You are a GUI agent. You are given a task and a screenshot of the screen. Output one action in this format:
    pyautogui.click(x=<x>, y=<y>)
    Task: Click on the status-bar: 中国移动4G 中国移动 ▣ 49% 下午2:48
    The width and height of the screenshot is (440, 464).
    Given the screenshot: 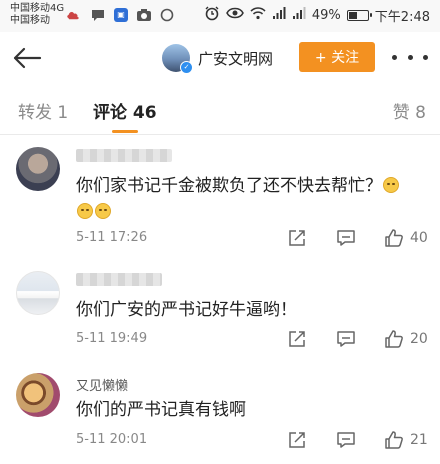 What is the action you would take?
    pyautogui.click(x=220, y=16)
    